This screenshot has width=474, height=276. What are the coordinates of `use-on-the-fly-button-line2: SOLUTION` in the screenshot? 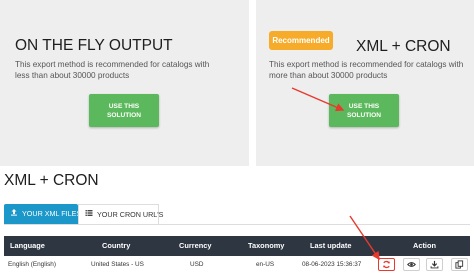 It's located at (124, 115).